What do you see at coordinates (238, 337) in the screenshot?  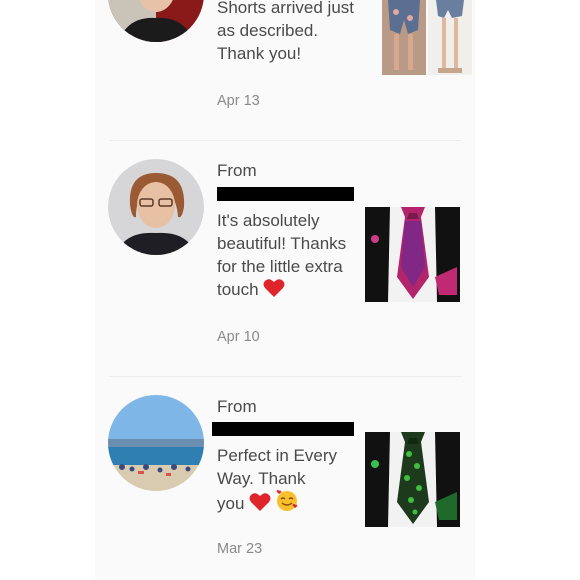 I see `review-date: Apr 10` at bounding box center [238, 337].